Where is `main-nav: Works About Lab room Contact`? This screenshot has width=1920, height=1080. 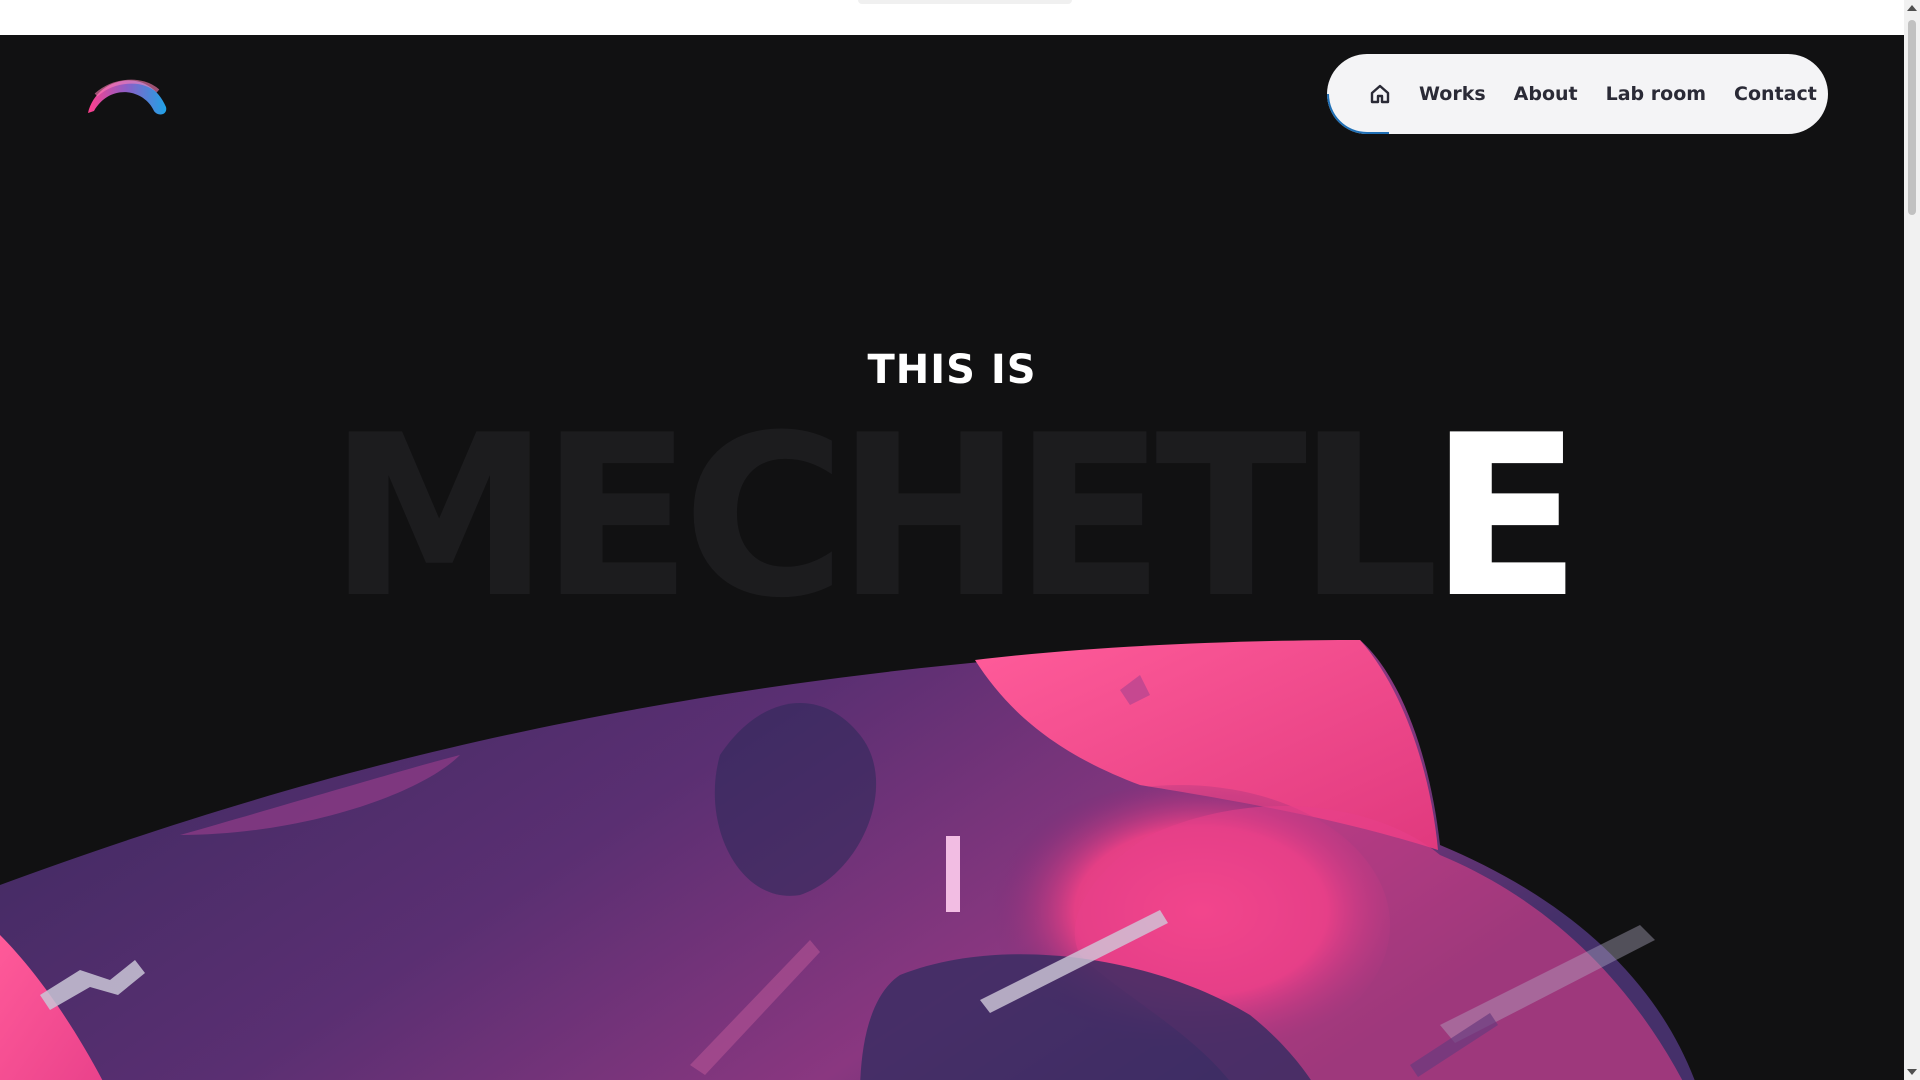
main-nav: Works About Lab room Contact is located at coordinates (1577, 94).